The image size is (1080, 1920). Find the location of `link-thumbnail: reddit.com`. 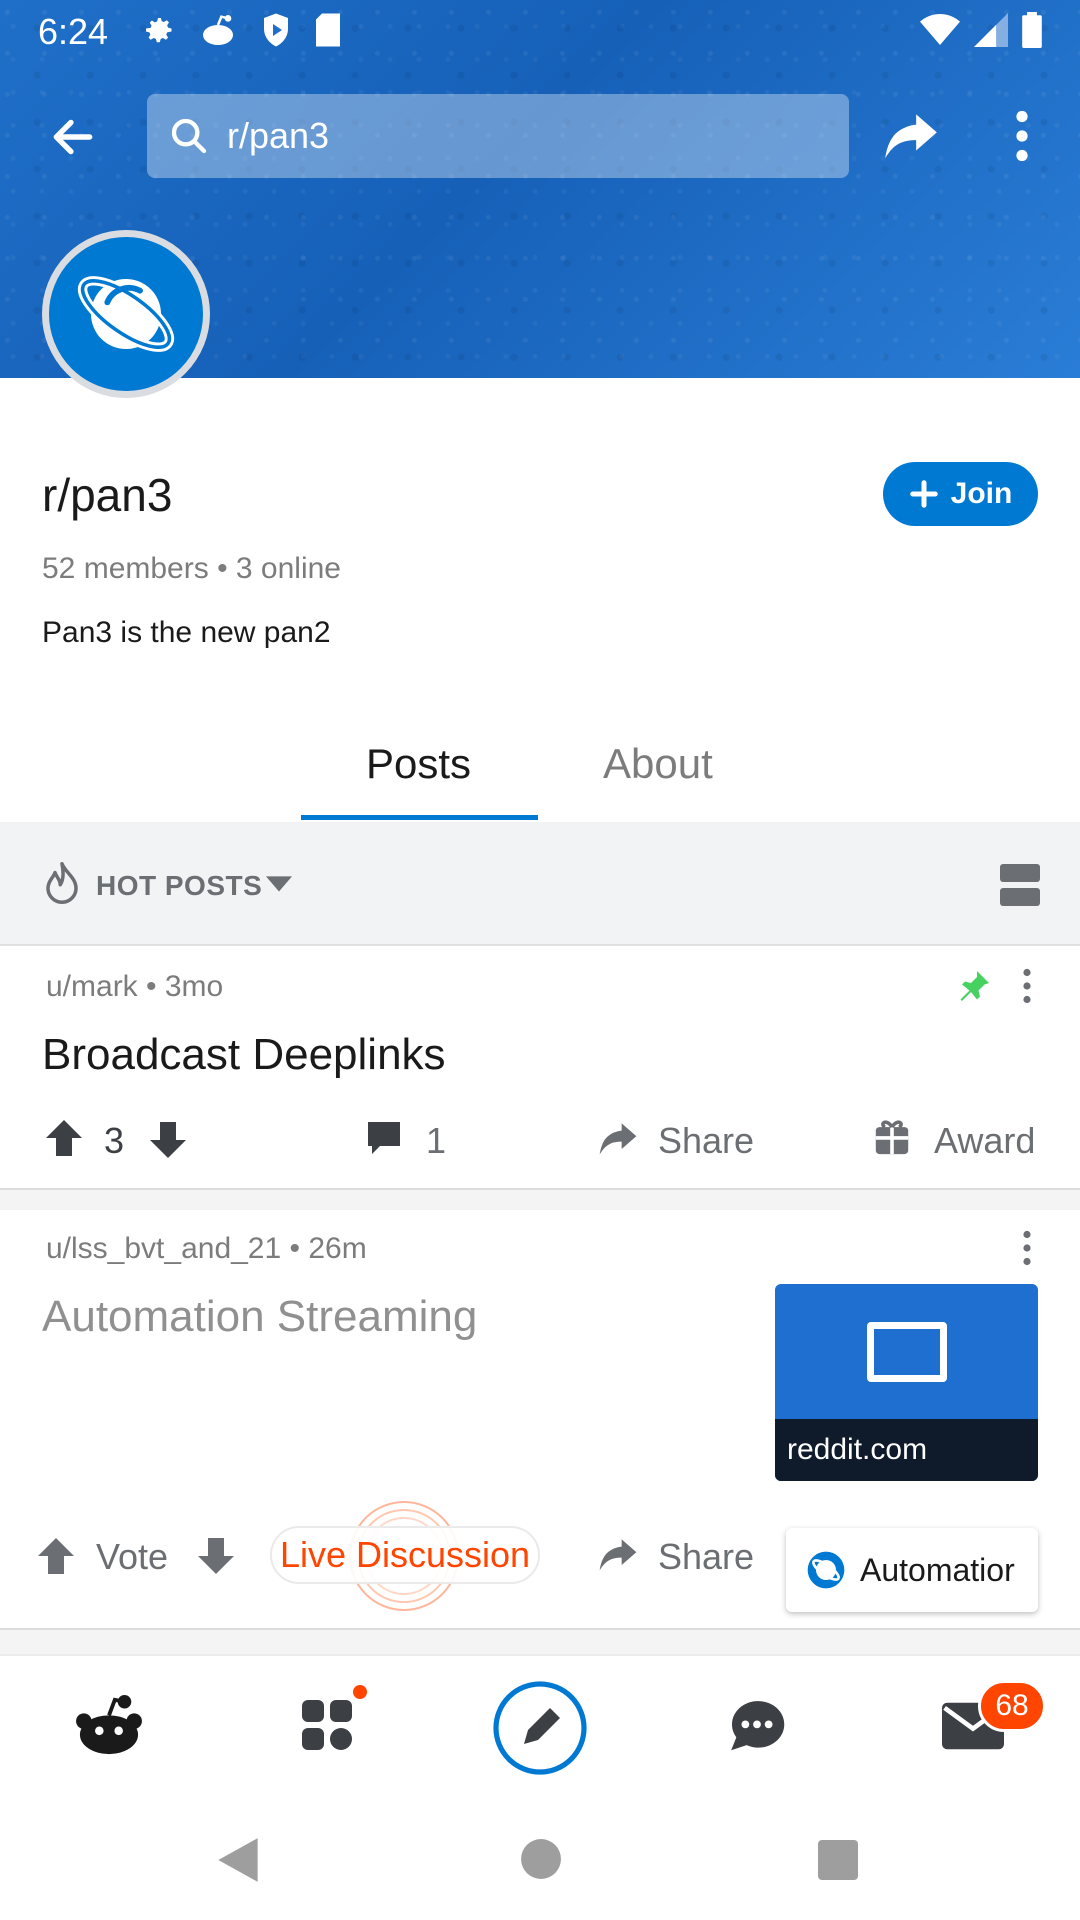

link-thumbnail: reddit.com is located at coordinates (906, 1382).